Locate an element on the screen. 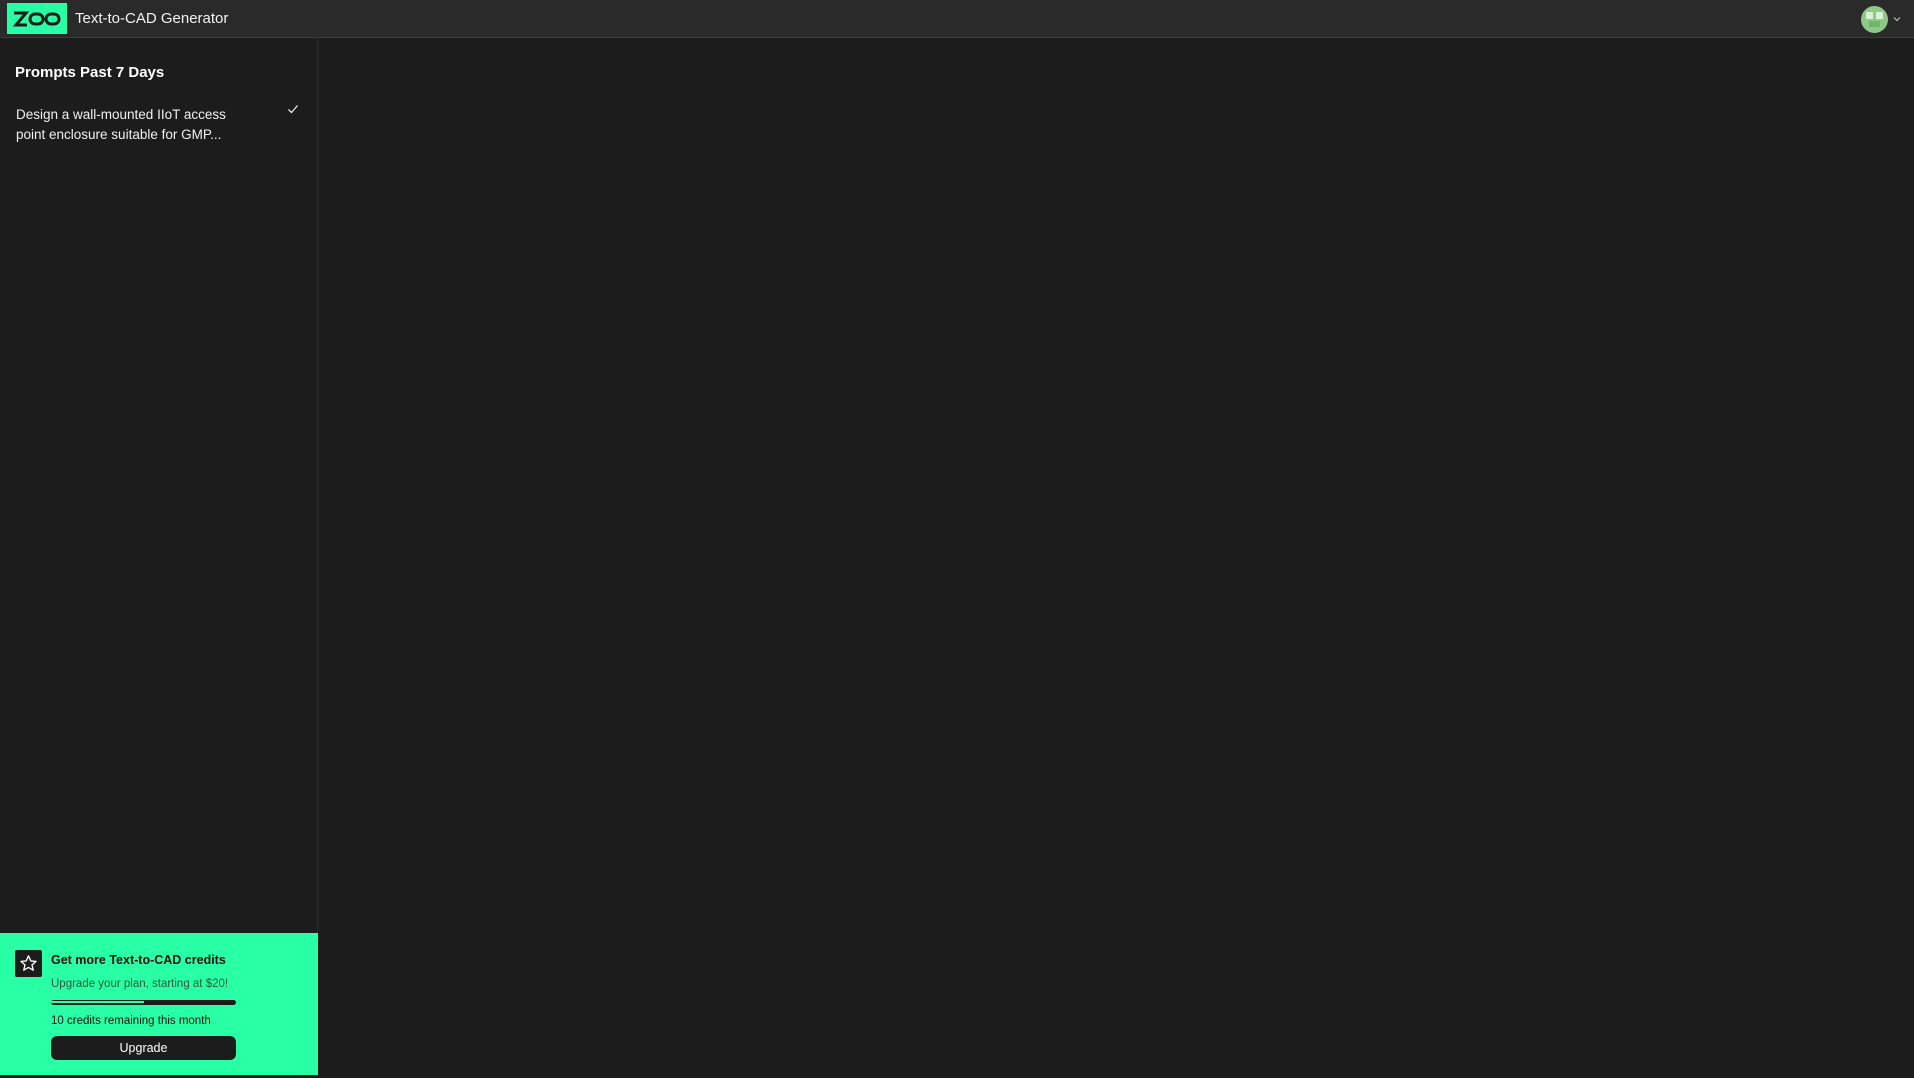 This screenshot has width=1914, height=1078. upgrade-button: Upgrade is located at coordinates (143, 1048).